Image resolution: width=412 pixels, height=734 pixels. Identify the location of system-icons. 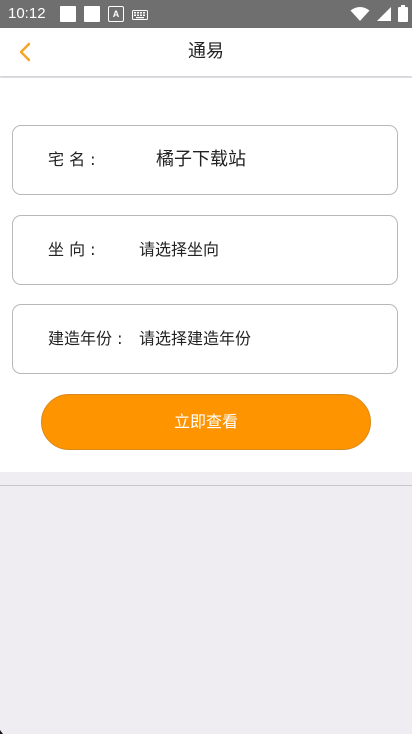
(379, 13).